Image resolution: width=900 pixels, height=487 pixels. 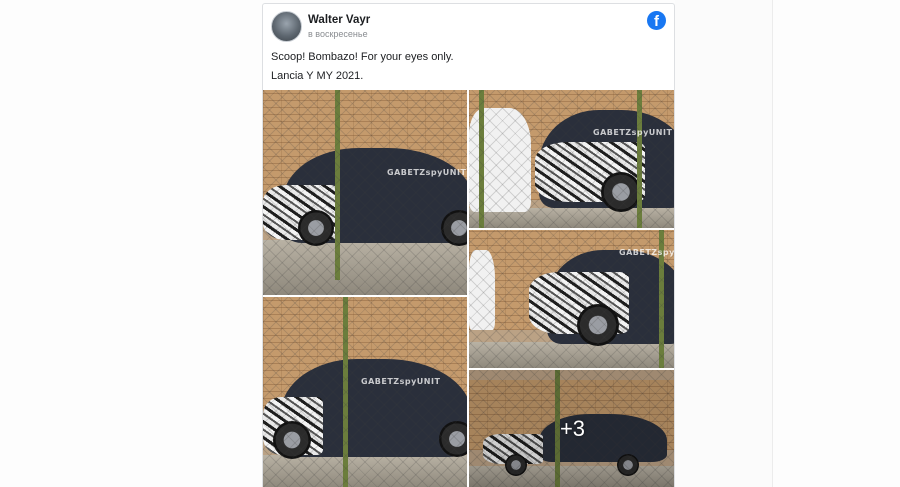 I want to click on gallery-photo-5: +3, so click(x=571, y=428).